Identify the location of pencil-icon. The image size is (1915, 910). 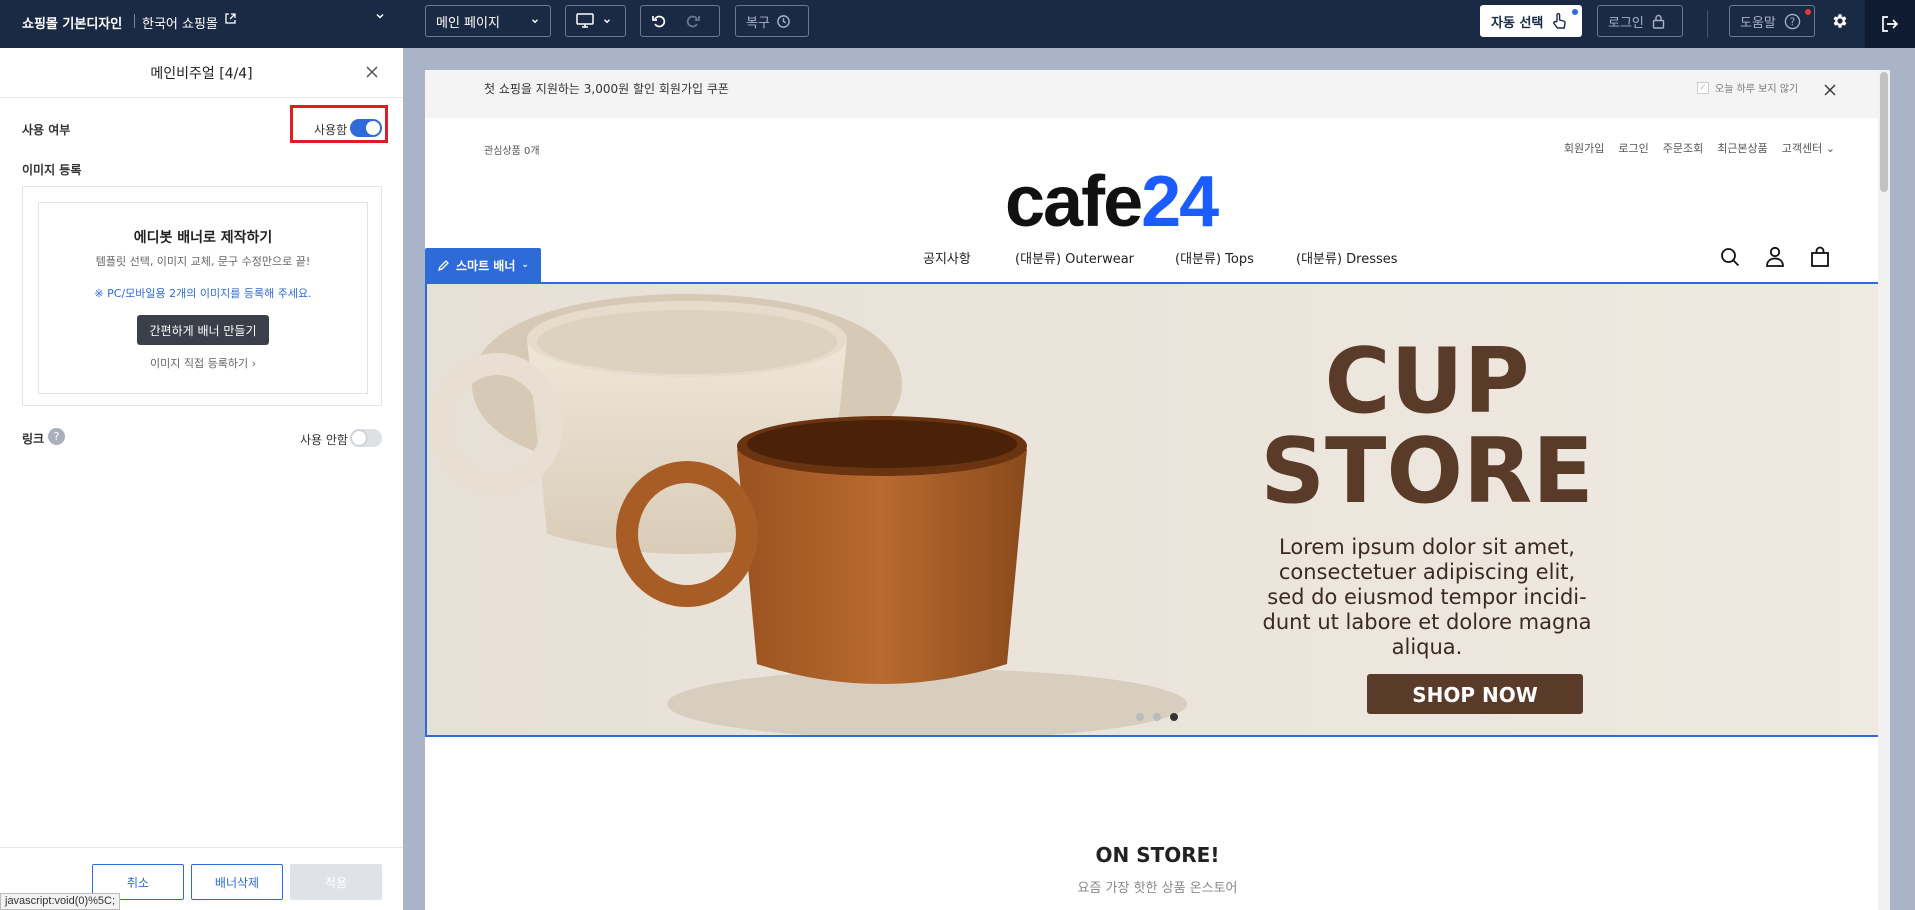
(443, 265).